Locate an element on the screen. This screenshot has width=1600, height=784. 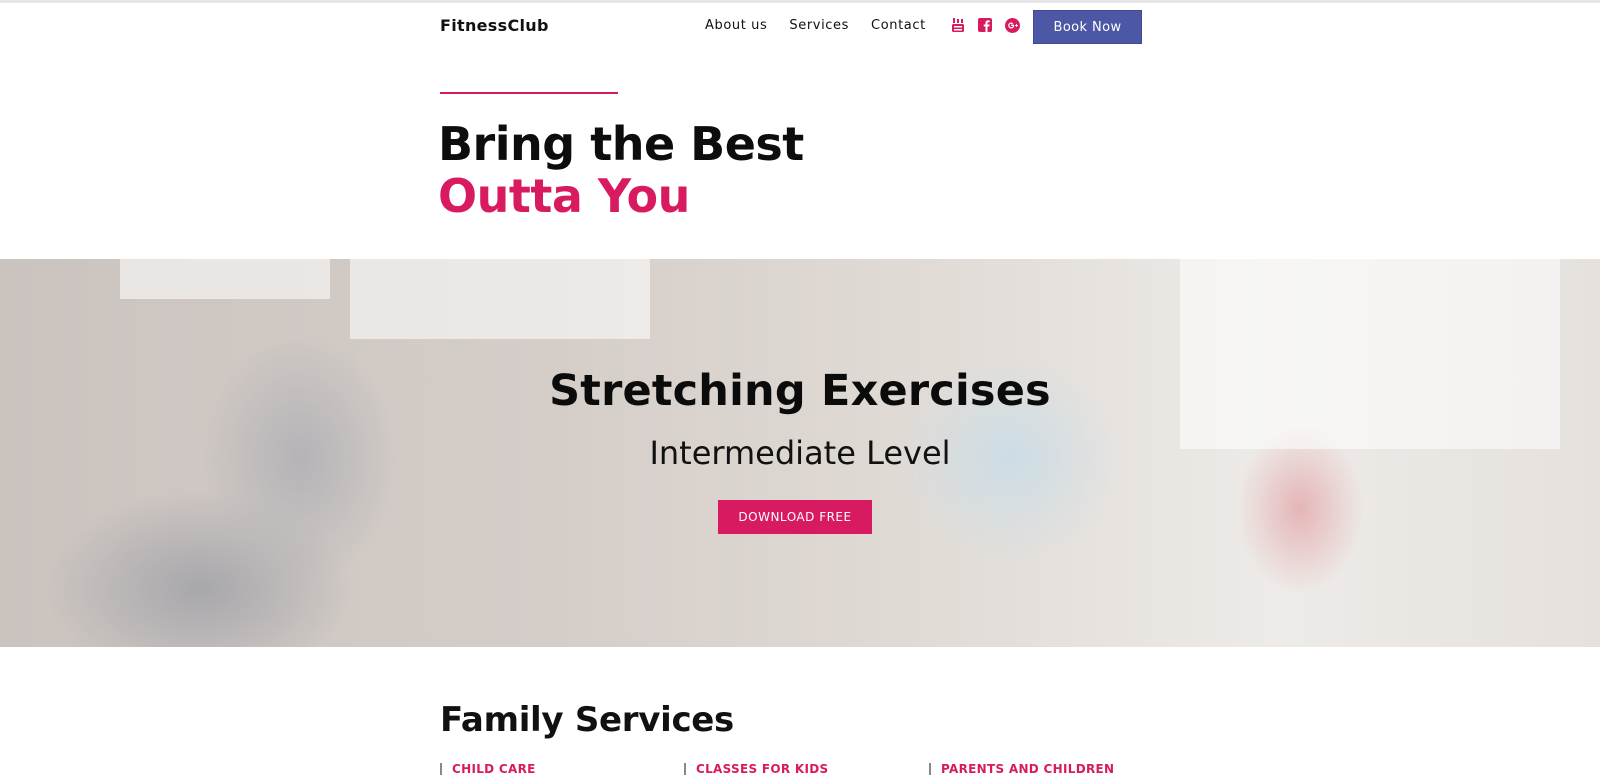
tab-label: PARENTS AND CHILDREN is located at coordinates (1028, 769).